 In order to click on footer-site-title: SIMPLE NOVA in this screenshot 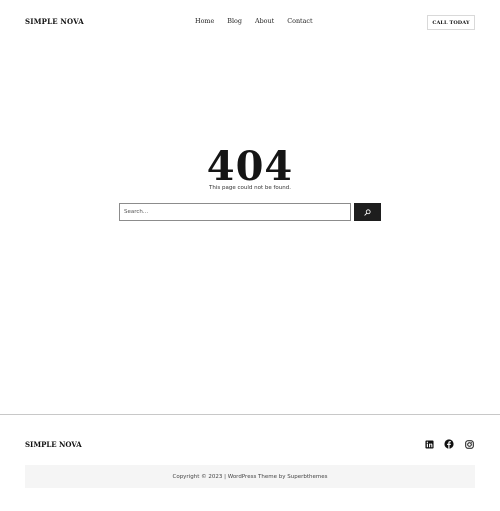, I will do `click(53, 444)`.